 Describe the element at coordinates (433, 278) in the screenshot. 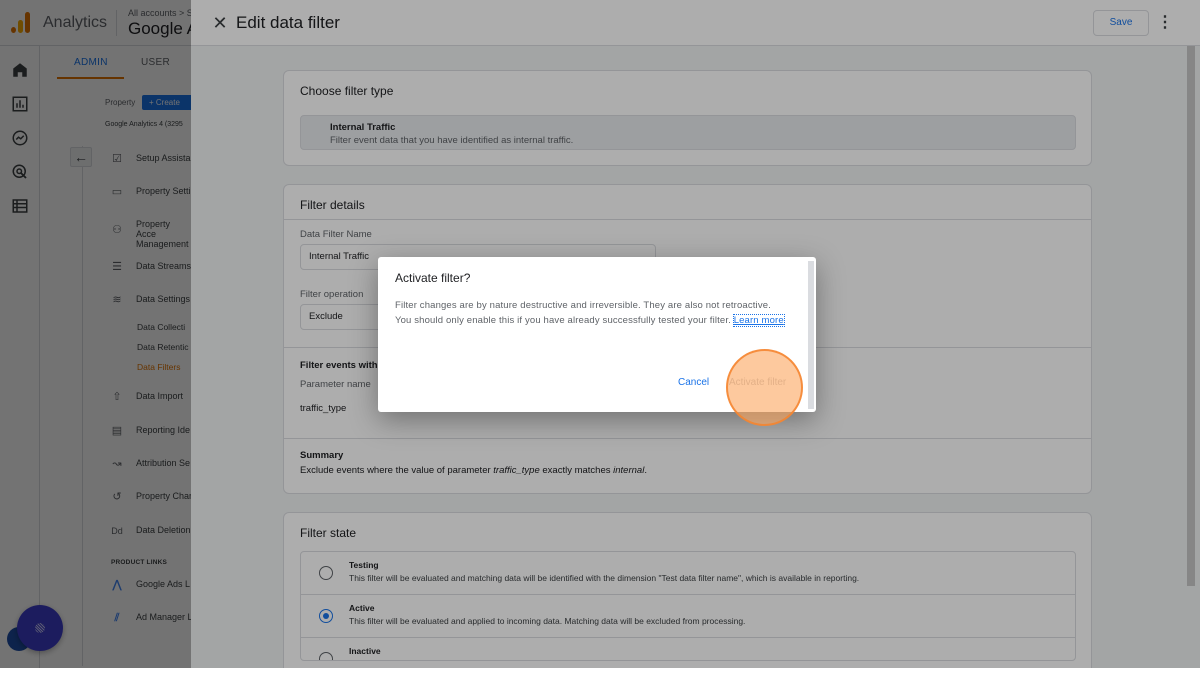

I see `dialog-title: Activate filter?` at that location.